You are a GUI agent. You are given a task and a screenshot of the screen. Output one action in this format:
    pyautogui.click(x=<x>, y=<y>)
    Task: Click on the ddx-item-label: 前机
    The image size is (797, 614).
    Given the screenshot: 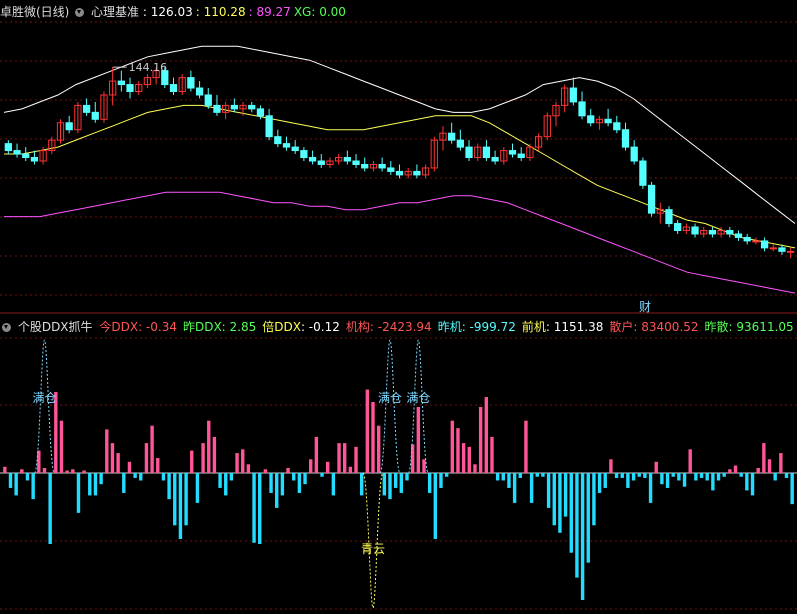 What is the action you would take?
    pyautogui.click(x=533, y=327)
    